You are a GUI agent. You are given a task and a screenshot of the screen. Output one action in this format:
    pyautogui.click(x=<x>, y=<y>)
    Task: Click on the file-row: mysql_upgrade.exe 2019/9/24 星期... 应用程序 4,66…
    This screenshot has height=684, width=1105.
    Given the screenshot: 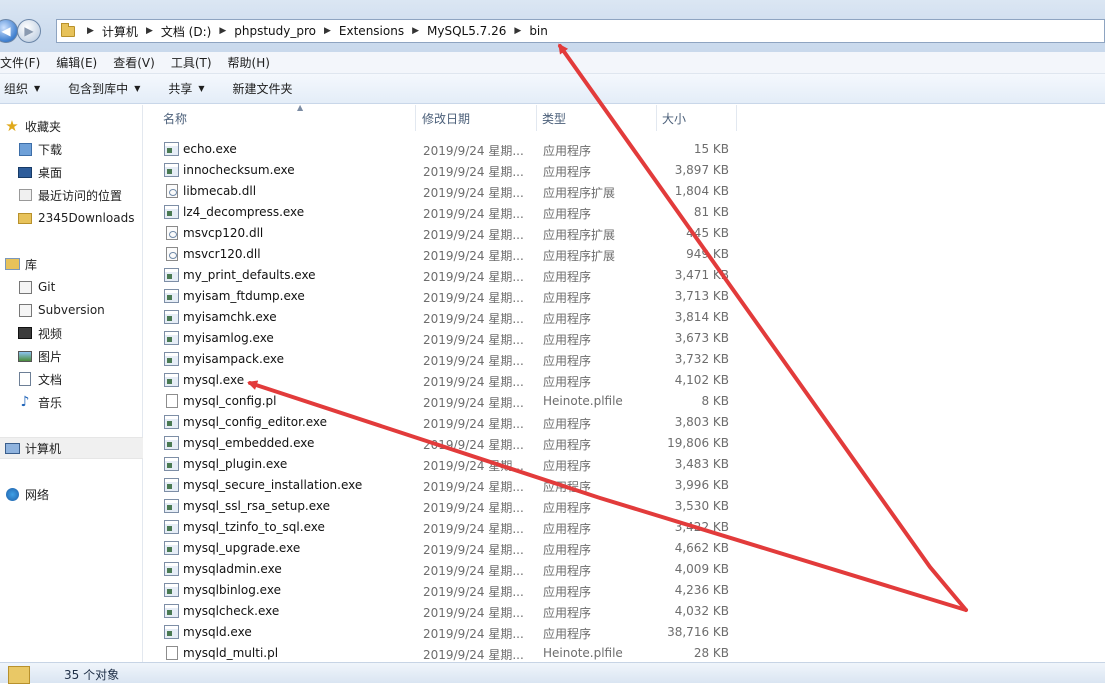 What is the action you would take?
    pyautogui.click(x=448, y=548)
    